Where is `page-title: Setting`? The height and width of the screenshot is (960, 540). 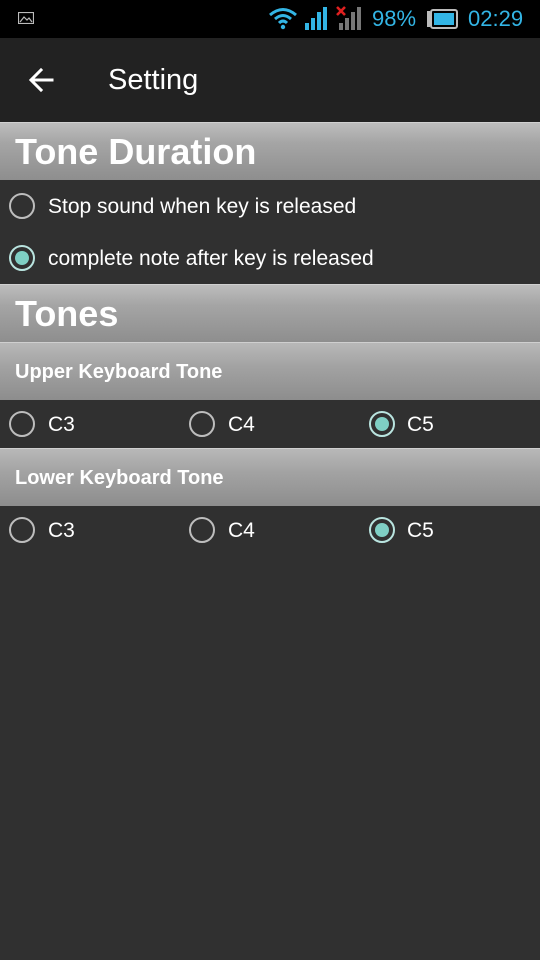 page-title: Setting is located at coordinates (153, 80).